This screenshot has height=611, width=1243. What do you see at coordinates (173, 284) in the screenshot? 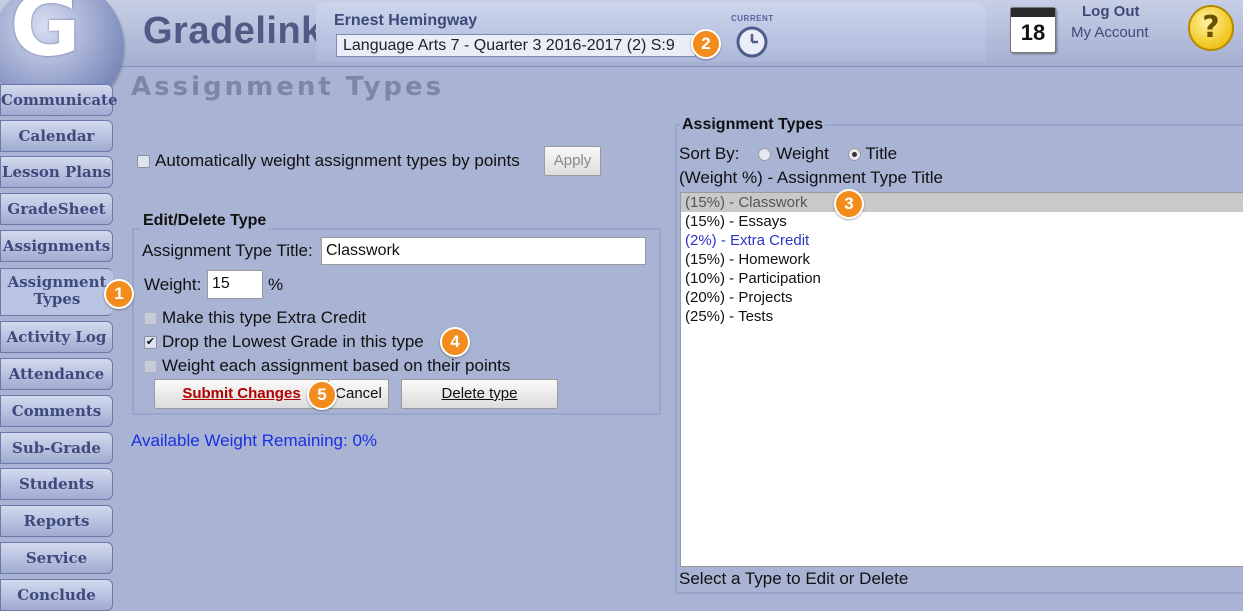
I see `weight-label: Weight:` at bounding box center [173, 284].